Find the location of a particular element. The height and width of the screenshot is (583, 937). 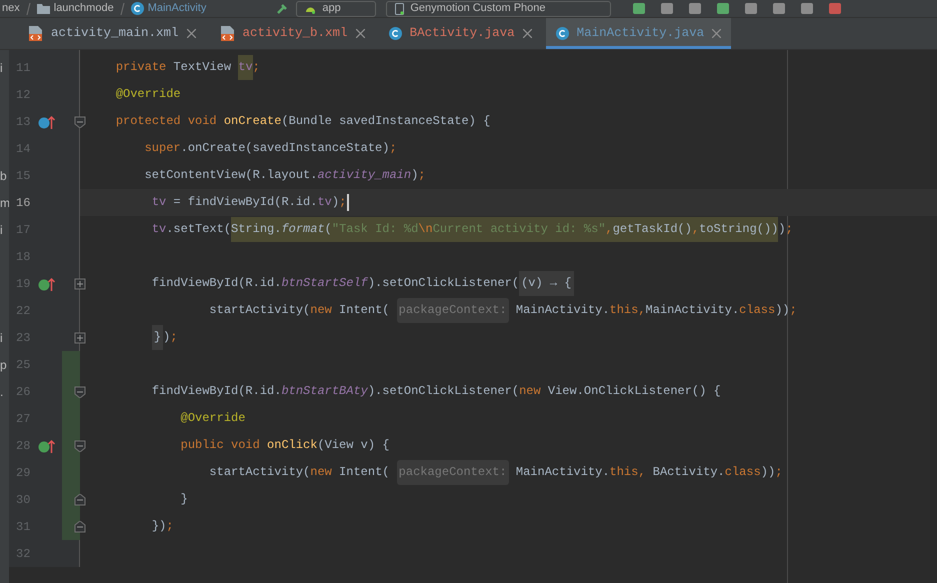

phone-icon is located at coordinates (399, 8).